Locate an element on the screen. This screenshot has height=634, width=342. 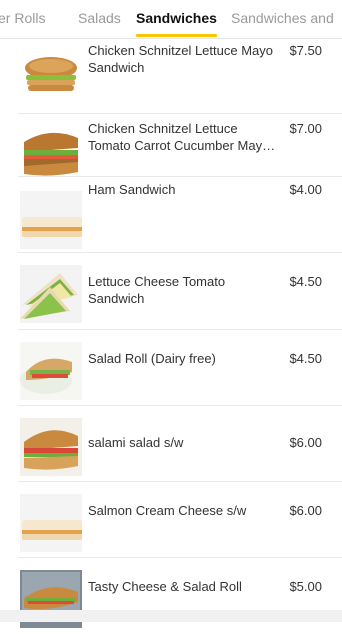
menu-item-name: Lettuce Cheese Tomato Sandwich is located at coordinates (157, 290).